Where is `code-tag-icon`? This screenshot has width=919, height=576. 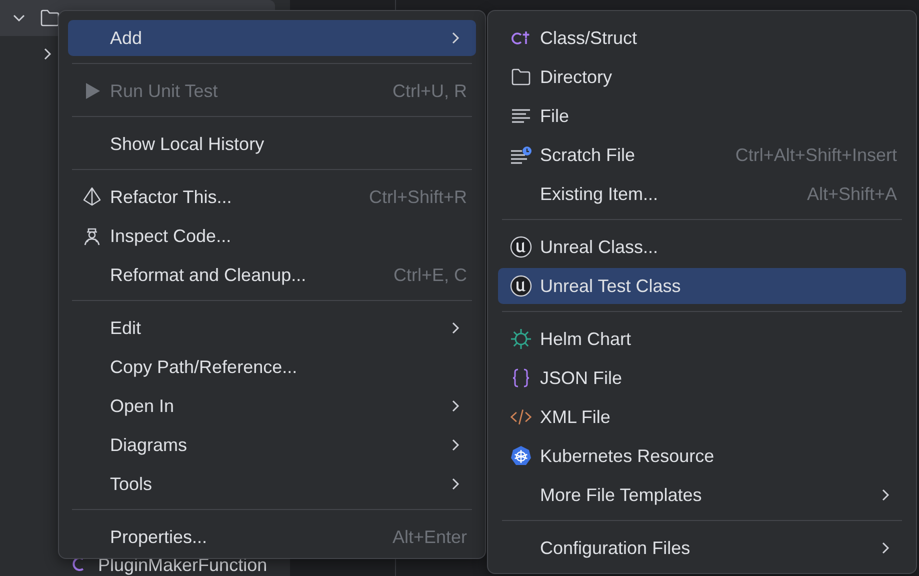
code-tag-icon is located at coordinates (521, 417).